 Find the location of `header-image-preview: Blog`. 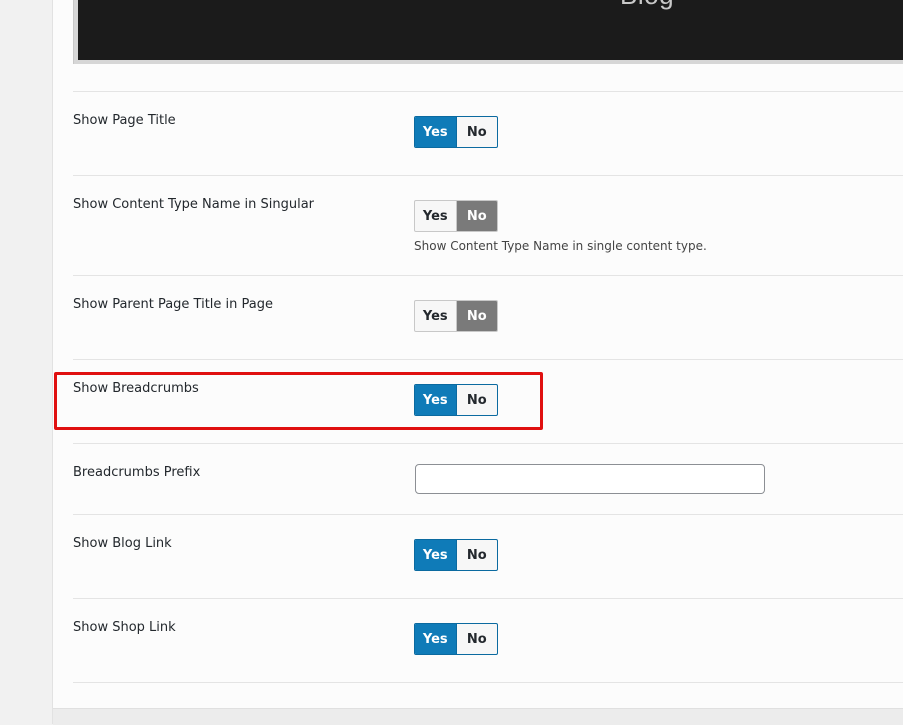

header-image-preview: Blog is located at coordinates (488, 32).